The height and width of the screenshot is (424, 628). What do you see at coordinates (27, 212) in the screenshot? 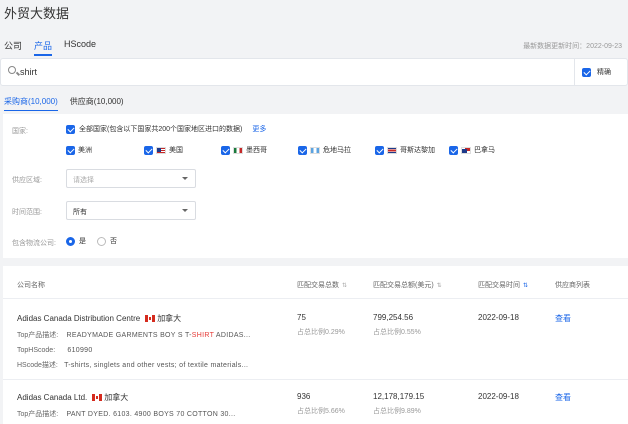
I see `time-label: 时间范围:` at bounding box center [27, 212].